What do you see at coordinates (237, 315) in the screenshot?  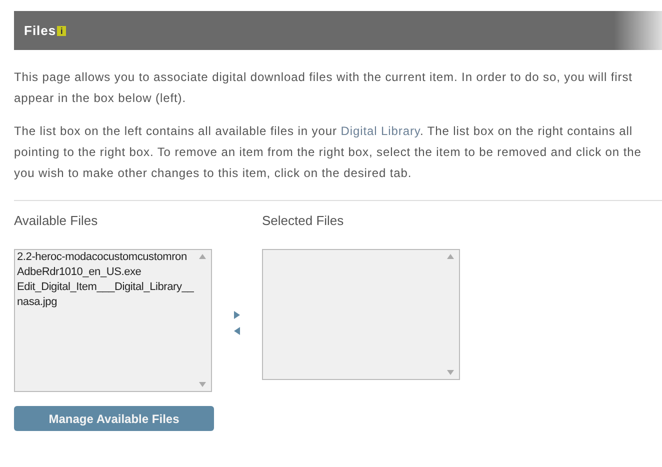 I see `move-right-icon` at bounding box center [237, 315].